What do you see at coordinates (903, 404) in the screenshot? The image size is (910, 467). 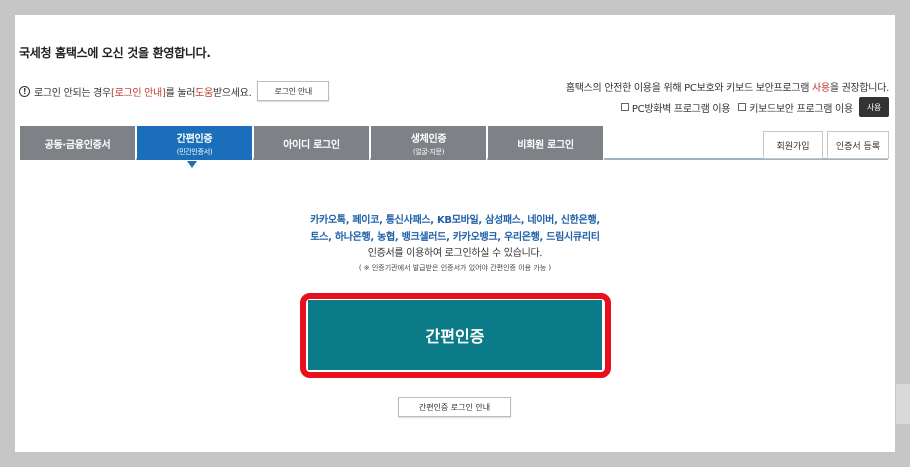 I see `scrollbar-track` at bounding box center [903, 404].